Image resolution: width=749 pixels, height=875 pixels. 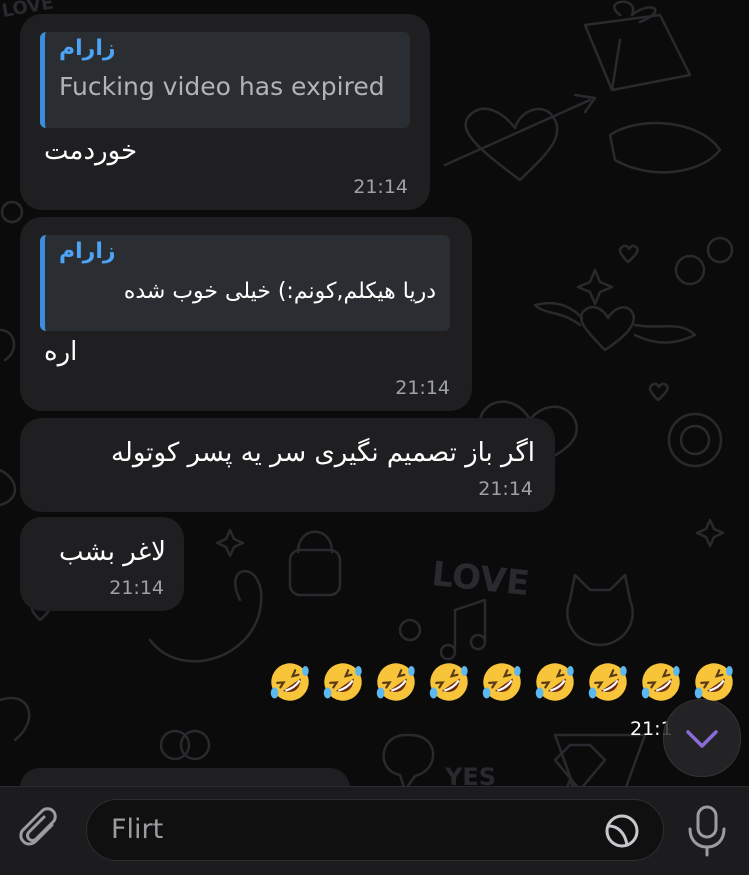 I want to click on message-text: لاغر بشب, so click(x=112, y=552).